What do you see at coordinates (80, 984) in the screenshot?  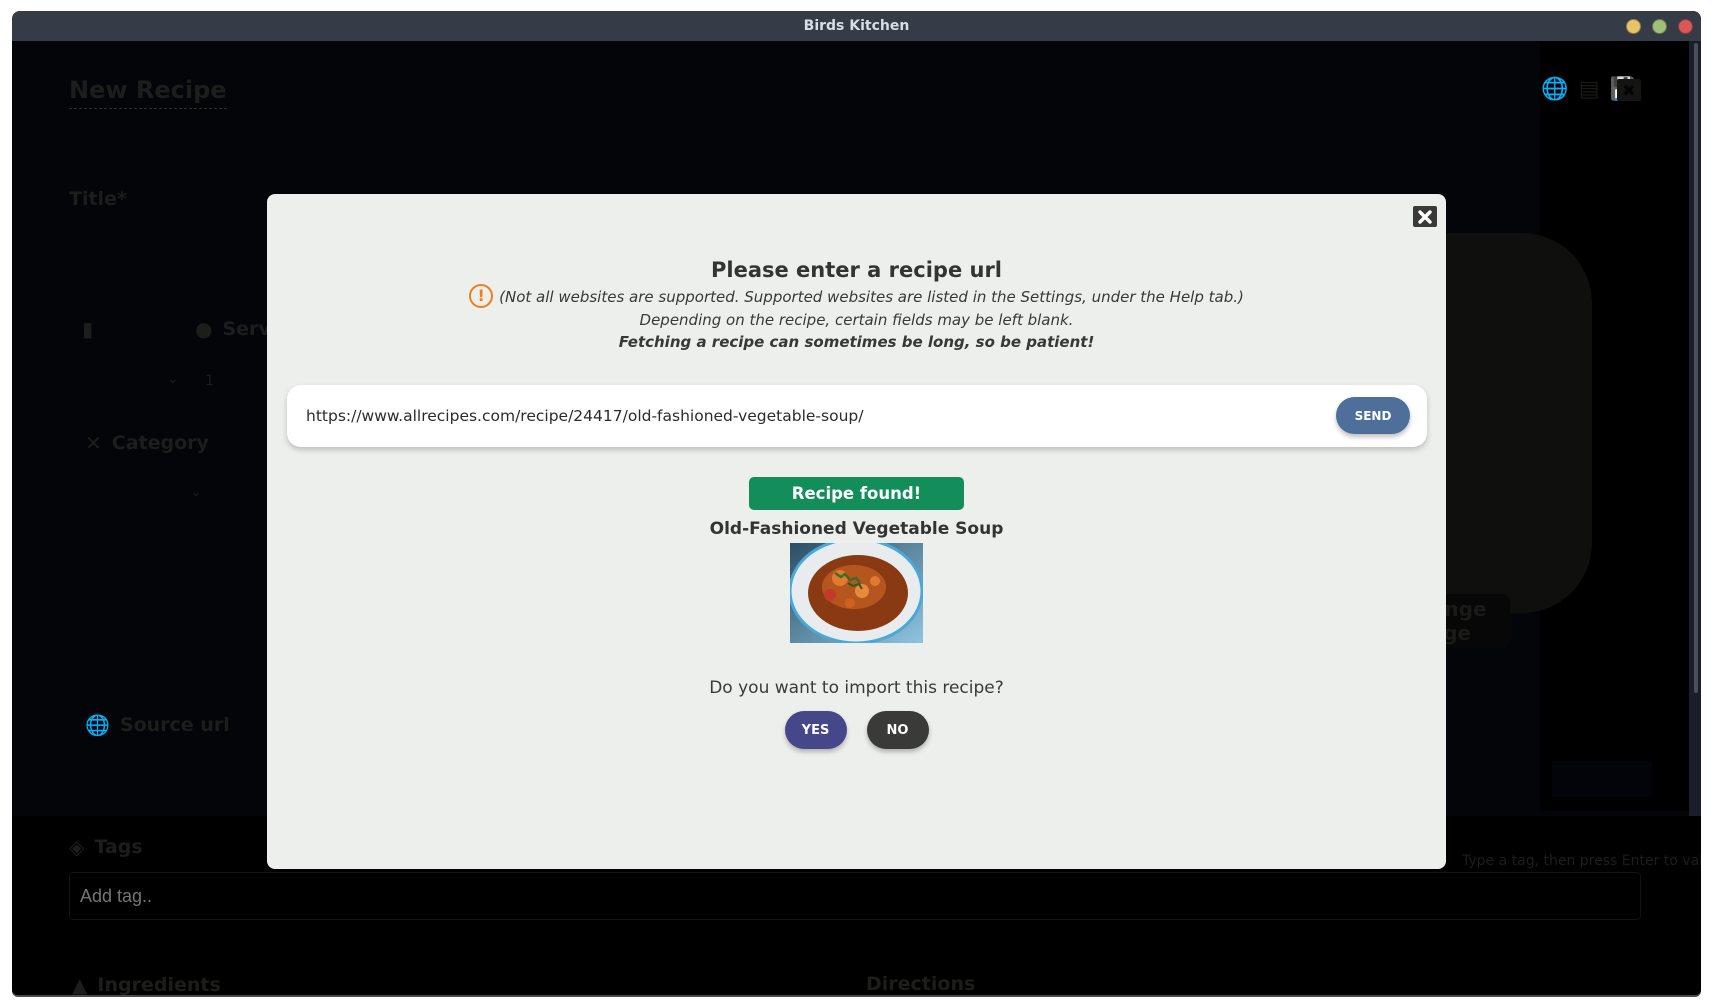 I see `basket-icon: ▲` at bounding box center [80, 984].